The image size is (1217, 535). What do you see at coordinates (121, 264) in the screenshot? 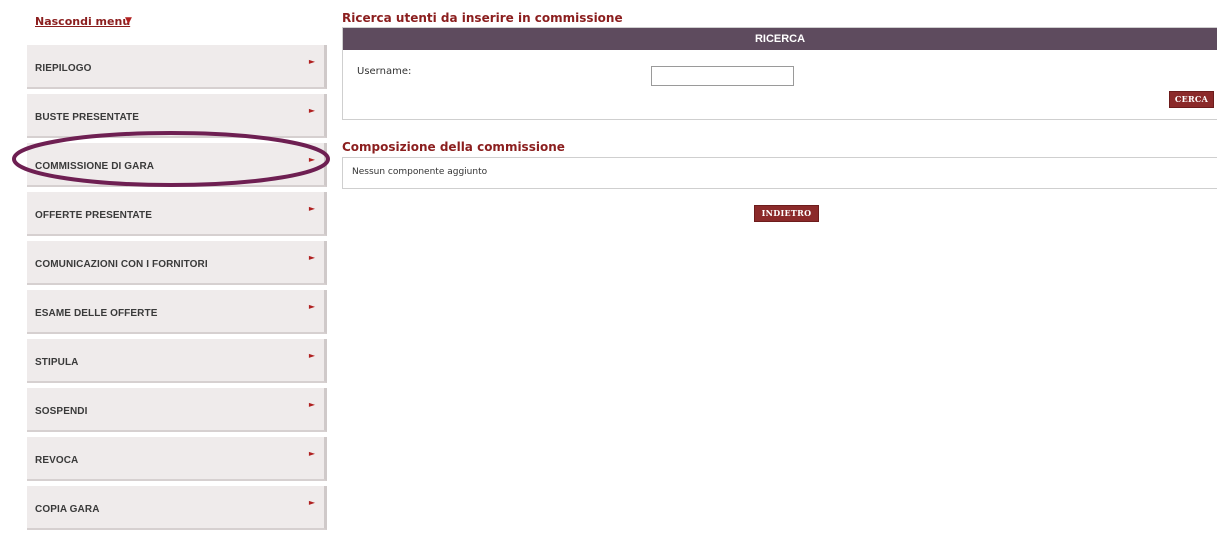
I see `sidebar-item-label: COMUNICAZIONI CON I FORNITORI` at bounding box center [121, 264].